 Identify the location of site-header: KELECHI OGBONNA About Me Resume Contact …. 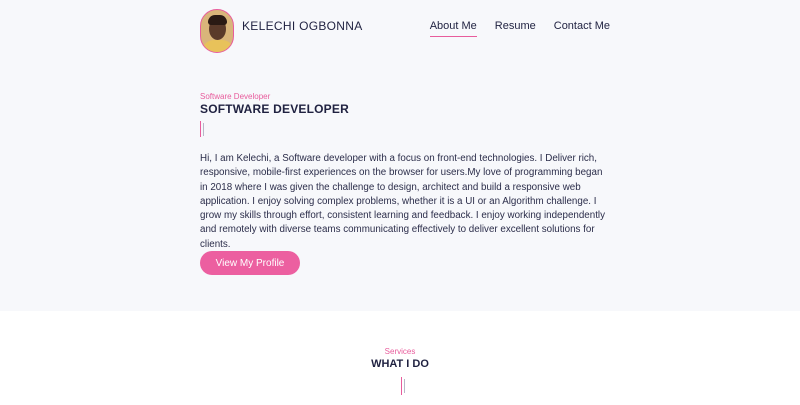
(405, 32).